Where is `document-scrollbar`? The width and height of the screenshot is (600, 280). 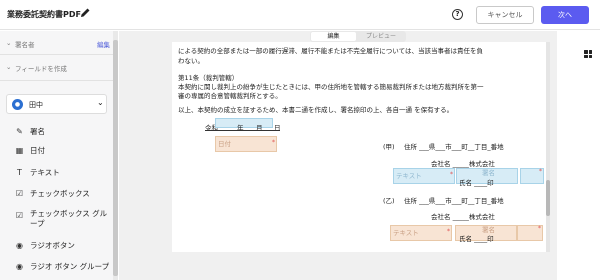
document-scrollbar is located at coordinates (548, 147).